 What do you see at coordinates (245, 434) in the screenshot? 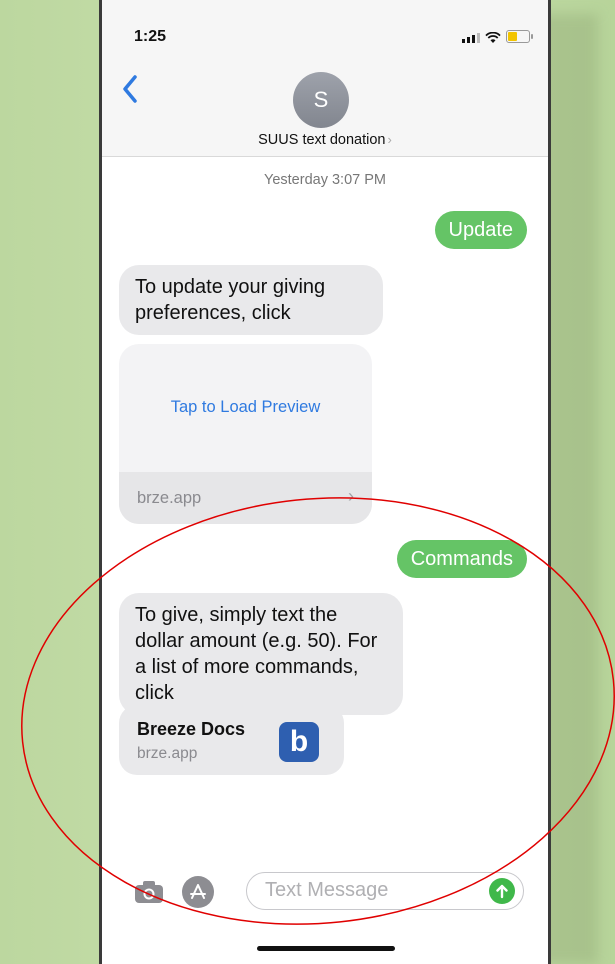
I see `link-preview-card: Tap to Load Preview brze.app ›` at bounding box center [245, 434].